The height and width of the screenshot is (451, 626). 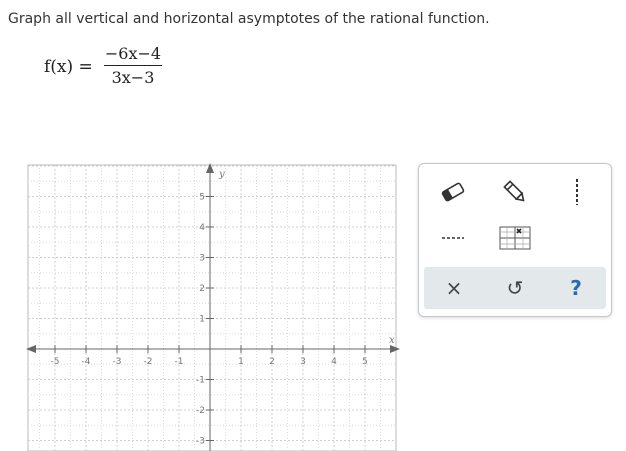 What do you see at coordinates (334, 362) in the screenshot?
I see `x-tick-label: 4` at bounding box center [334, 362].